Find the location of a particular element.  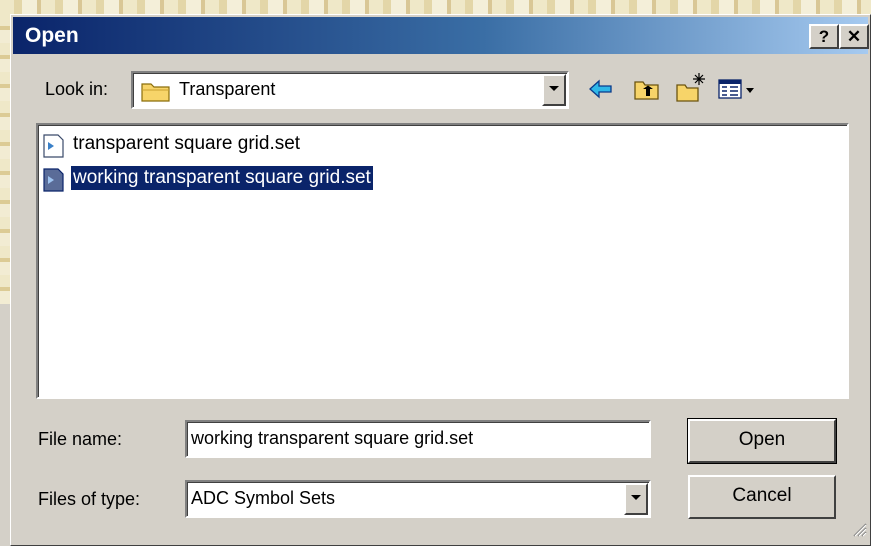

resize-grip-icon is located at coordinates (859, 531).